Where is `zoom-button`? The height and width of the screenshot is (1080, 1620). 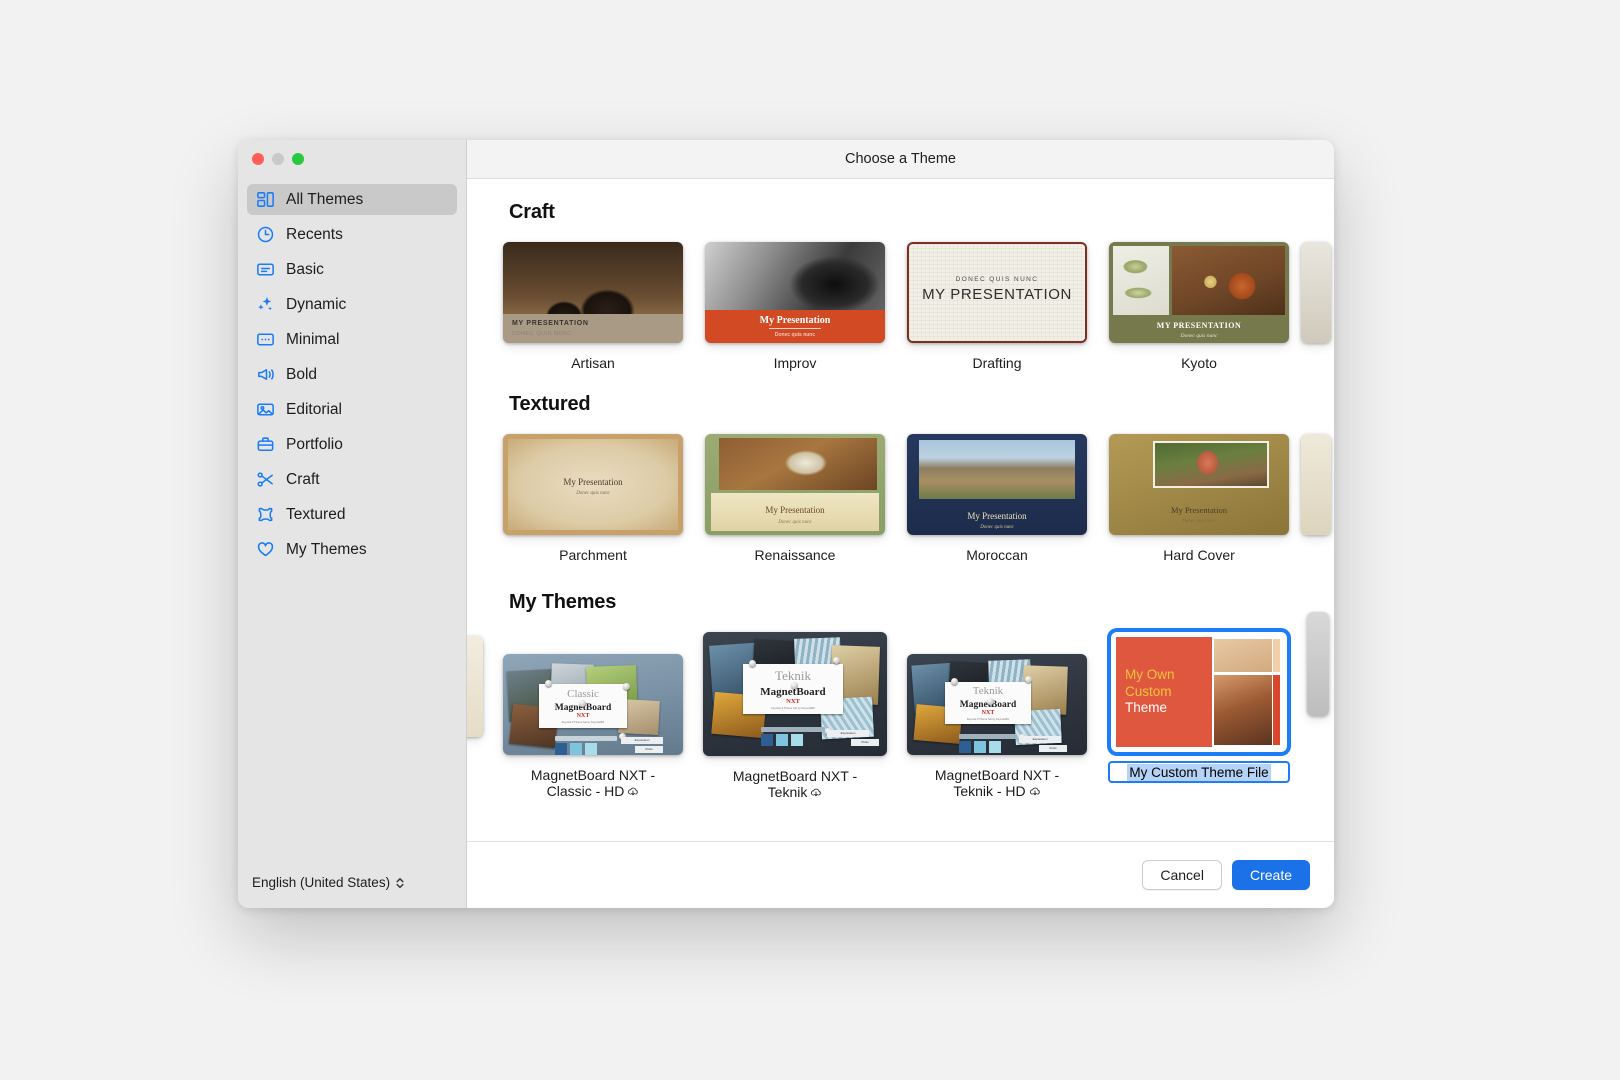
zoom-button is located at coordinates (298, 159).